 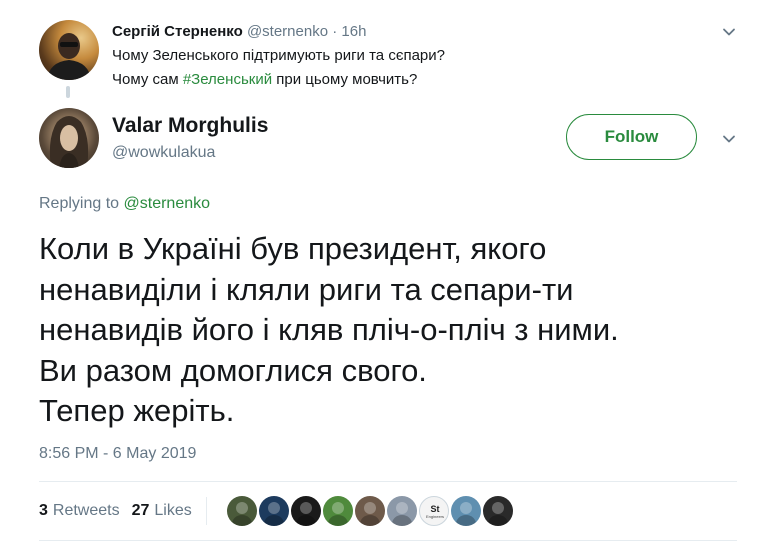 I want to click on liker-logo-text: St, so click(x=435, y=509).